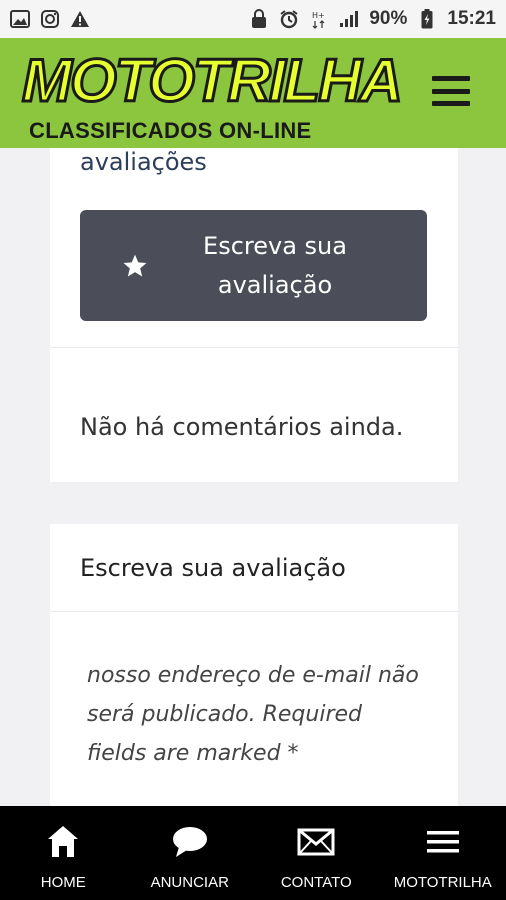 This screenshot has height=900, width=506. Describe the element at coordinates (349, 19) in the screenshot. I see `signal-icon` at that location.